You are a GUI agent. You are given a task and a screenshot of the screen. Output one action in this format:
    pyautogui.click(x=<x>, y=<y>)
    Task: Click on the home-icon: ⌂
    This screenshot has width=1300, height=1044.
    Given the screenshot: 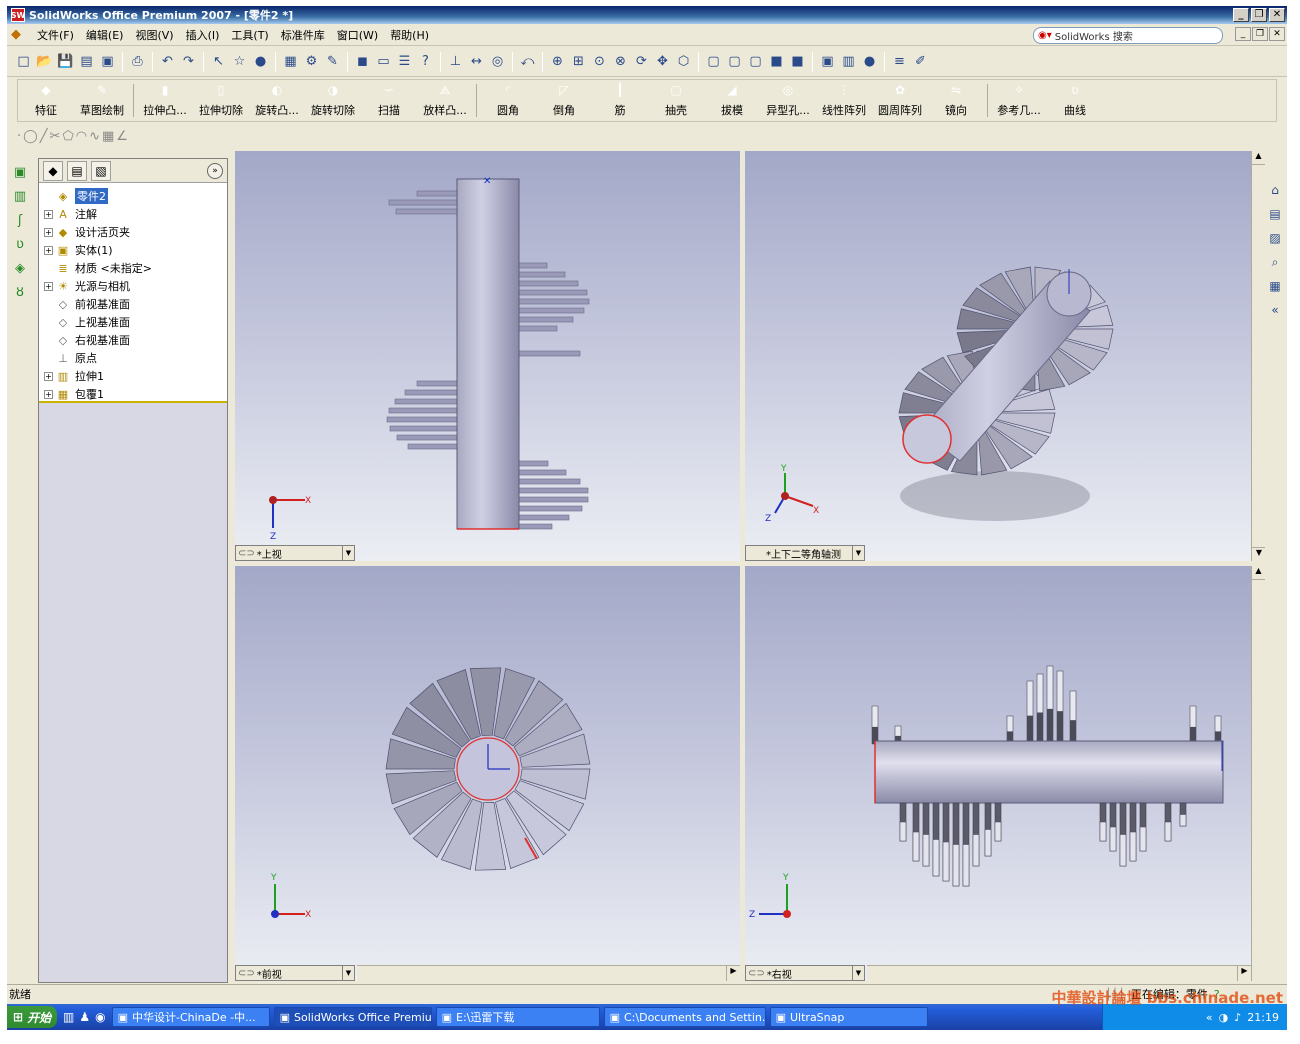 What is the action you would take?
    pyautogui.click(x=1275, y=190)
    